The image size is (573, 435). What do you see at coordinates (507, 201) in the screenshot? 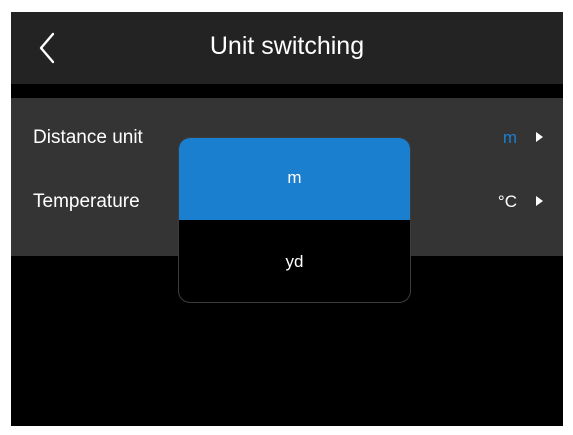
I see `temperature-unit-value: °C` at bounding box center [507, 201].